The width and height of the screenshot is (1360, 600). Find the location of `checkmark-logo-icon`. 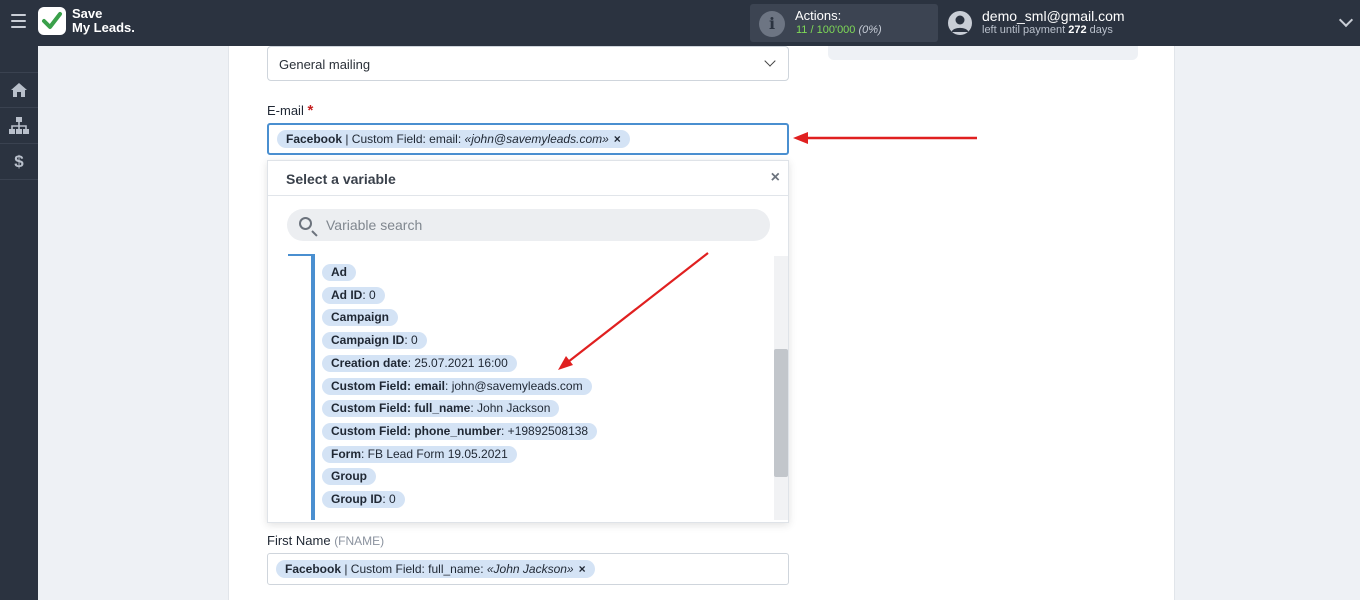

checkmark-logo-icon is located at coordinates (52, 21).